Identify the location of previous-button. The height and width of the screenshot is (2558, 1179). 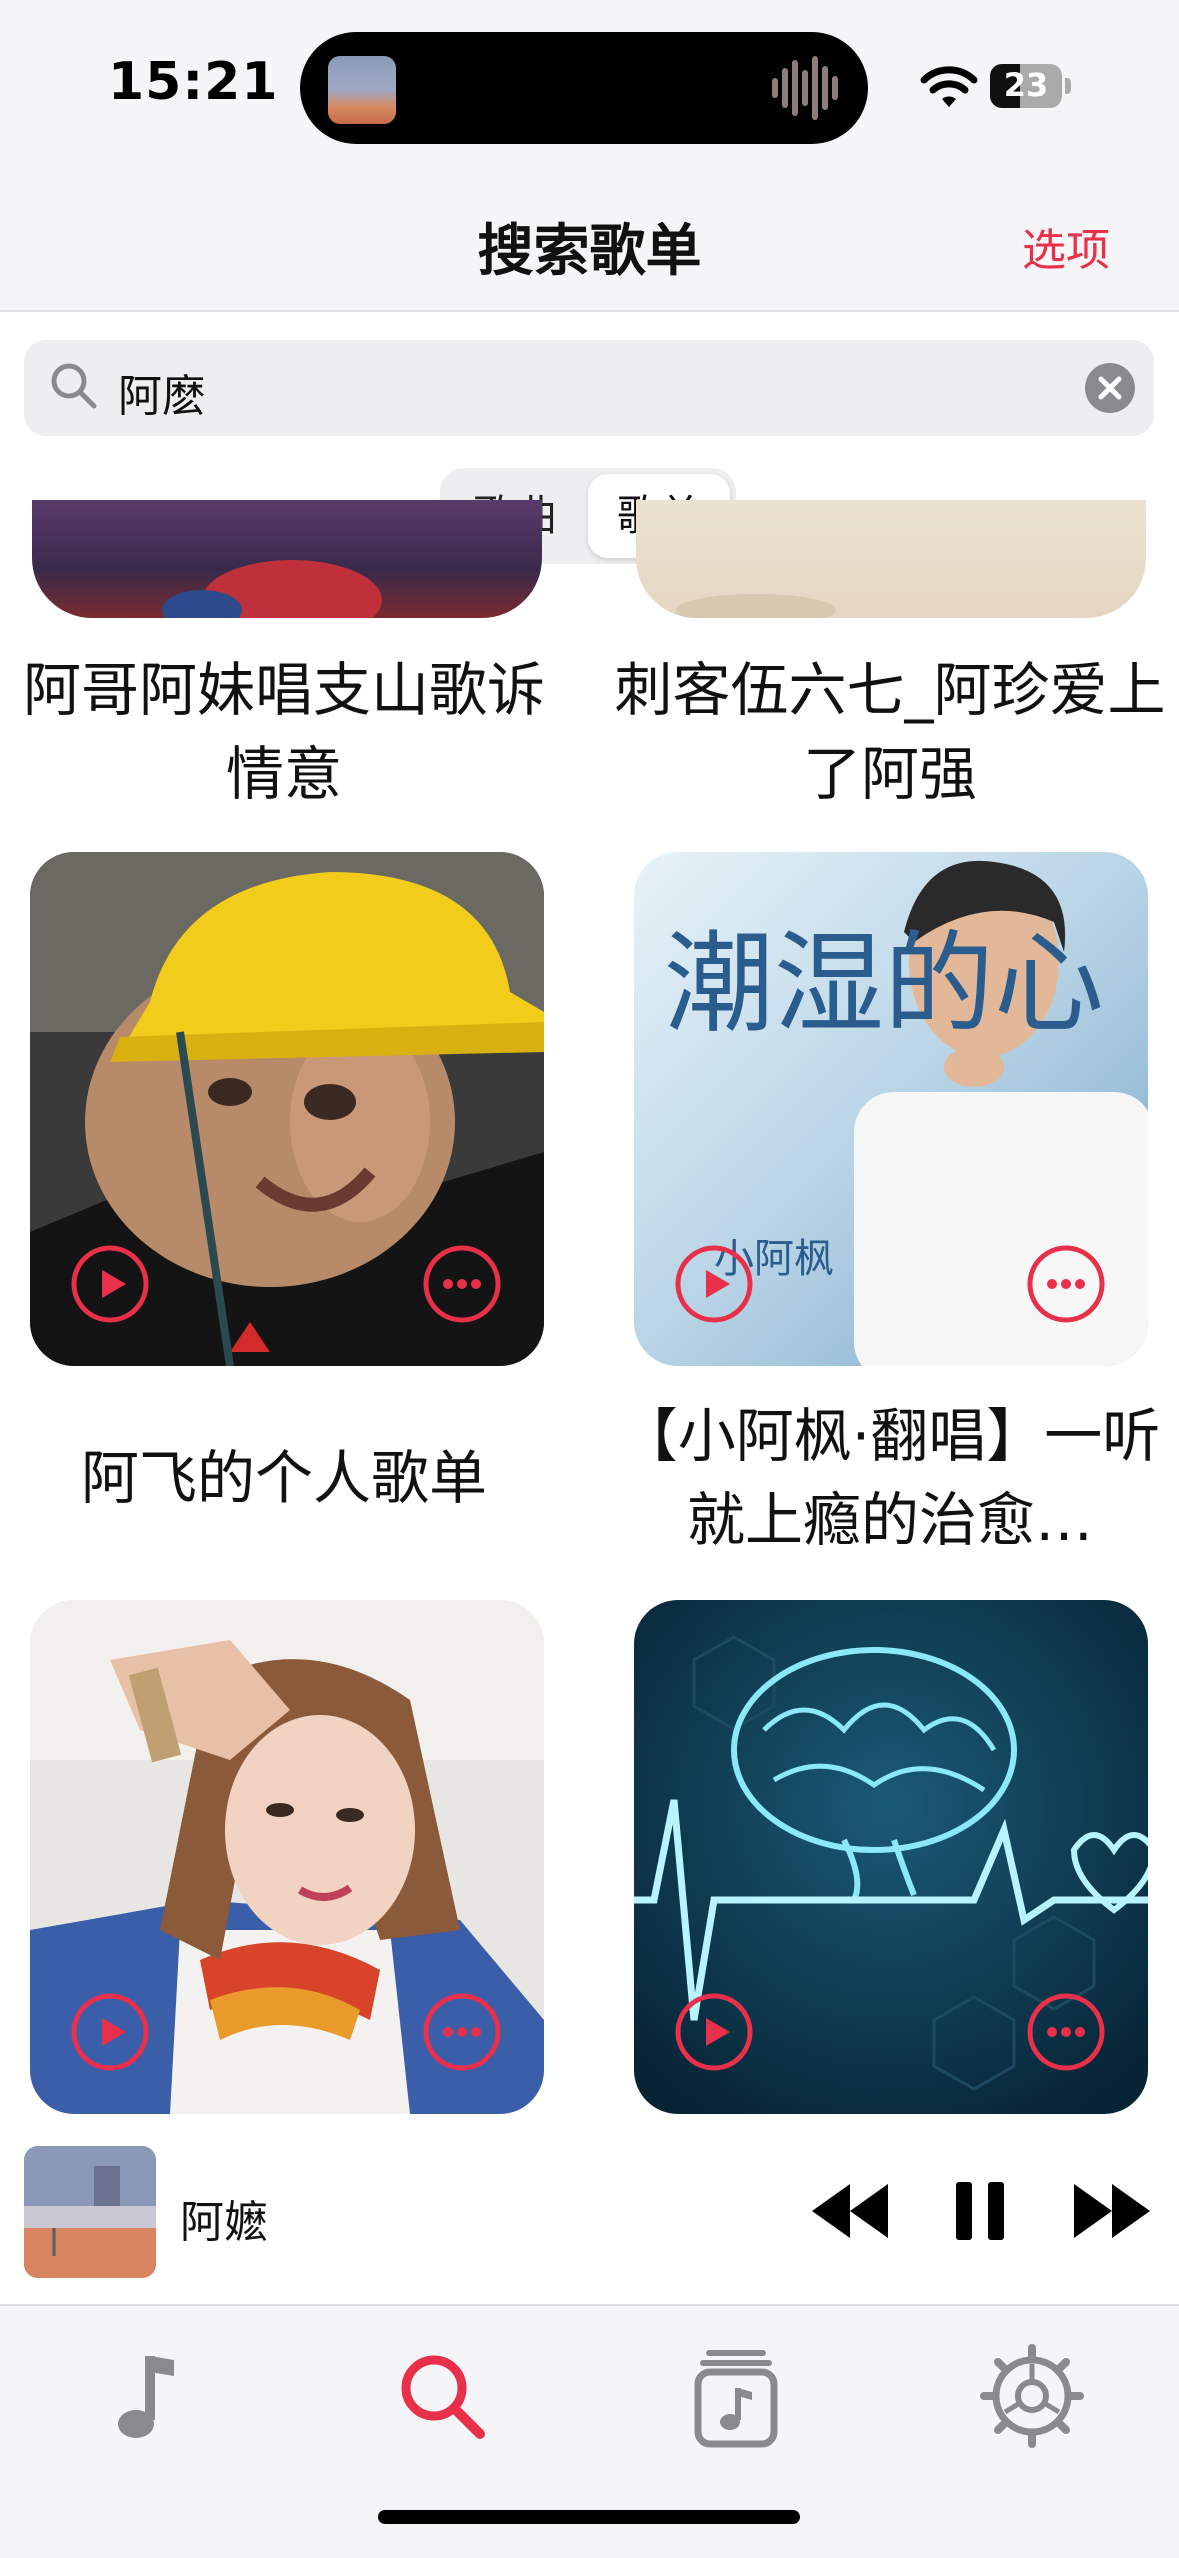
(850, 2211).